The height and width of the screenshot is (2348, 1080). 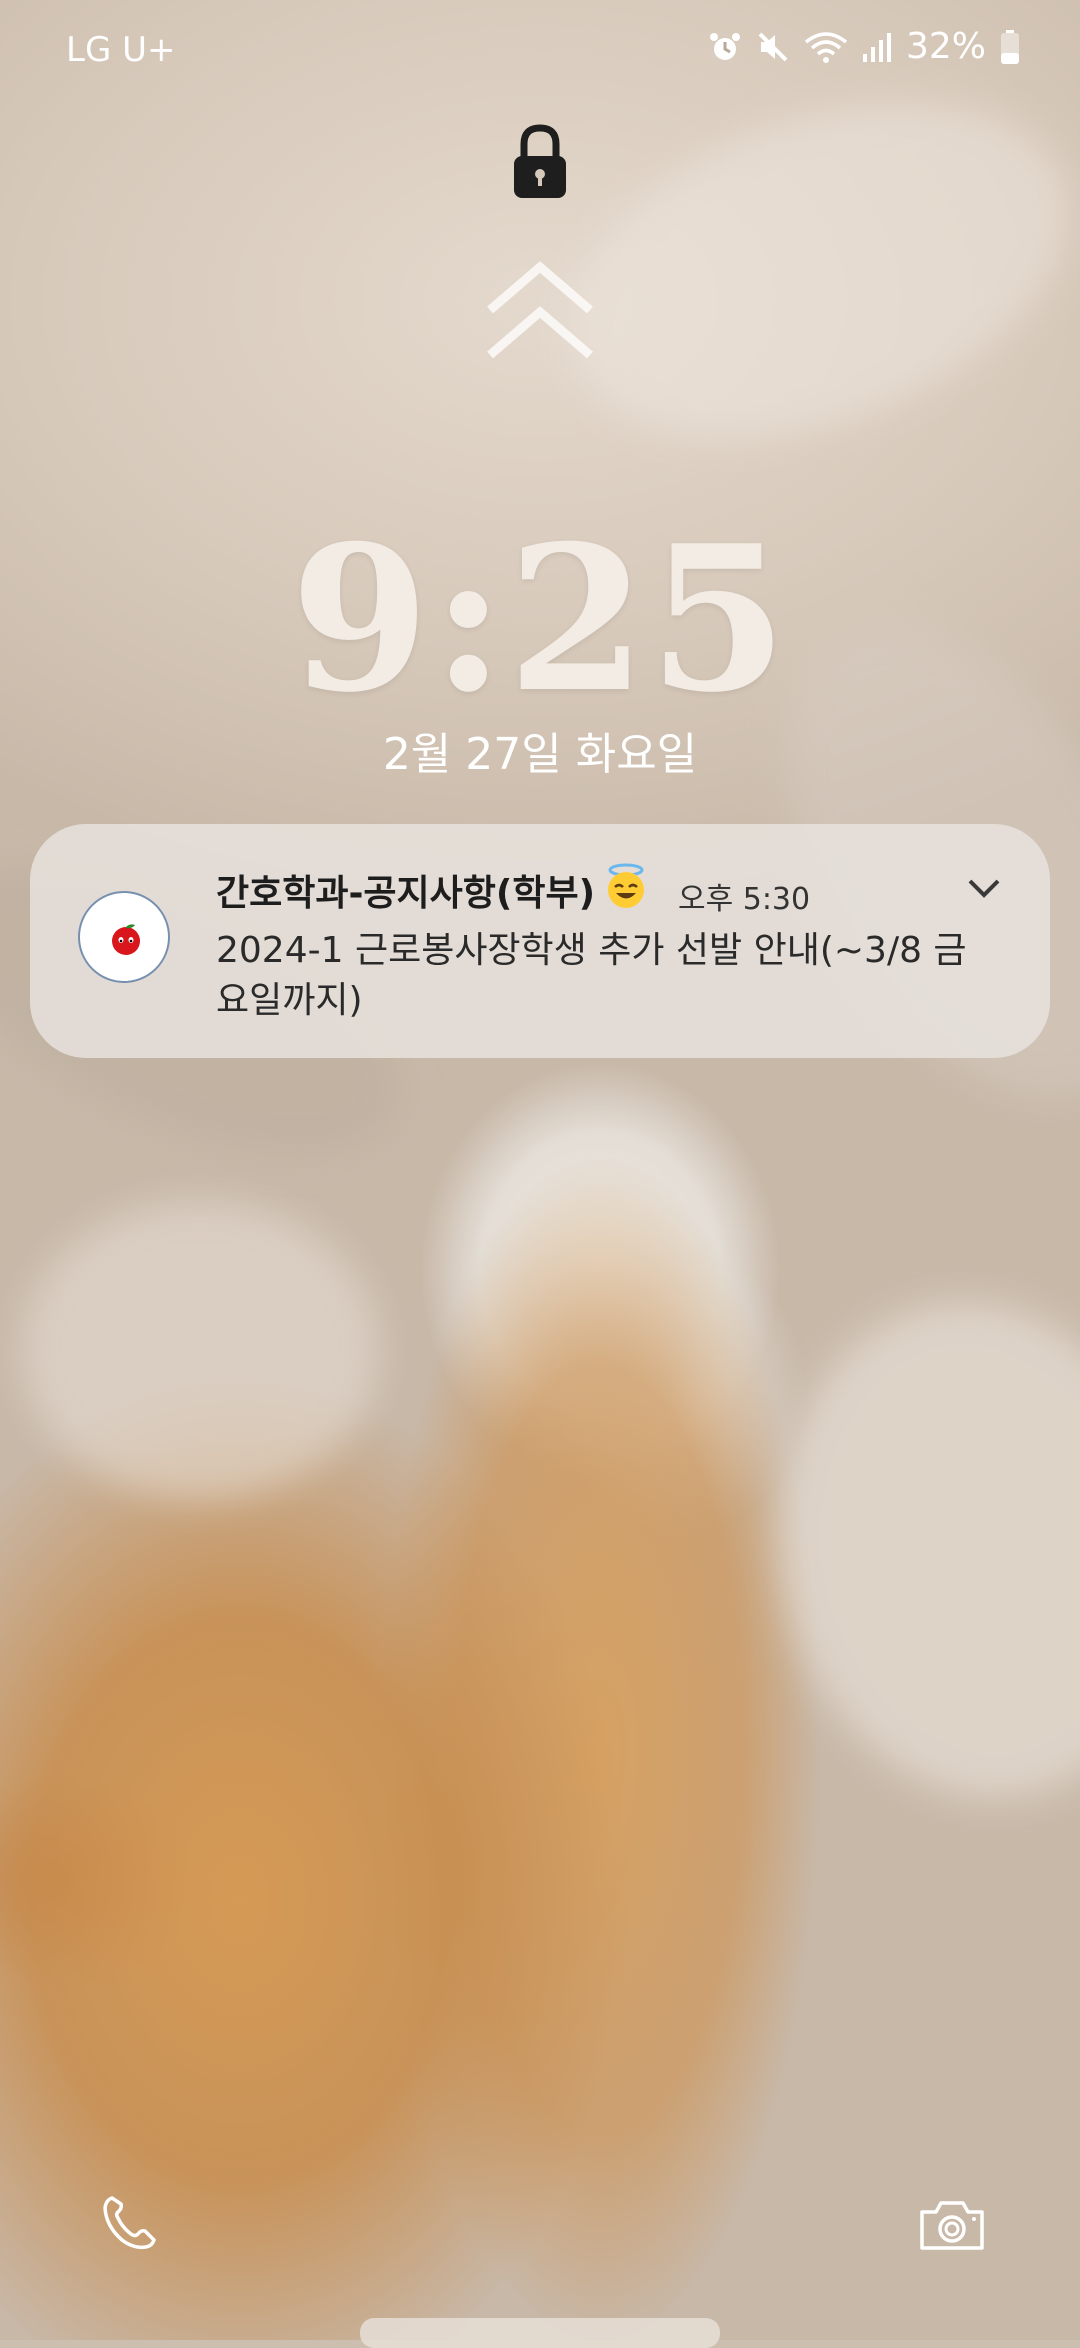 What do you see at coordinates (121, 50) in the screenshot?
I see `carrier-name: LG U+` at bounding box center [121, 50].